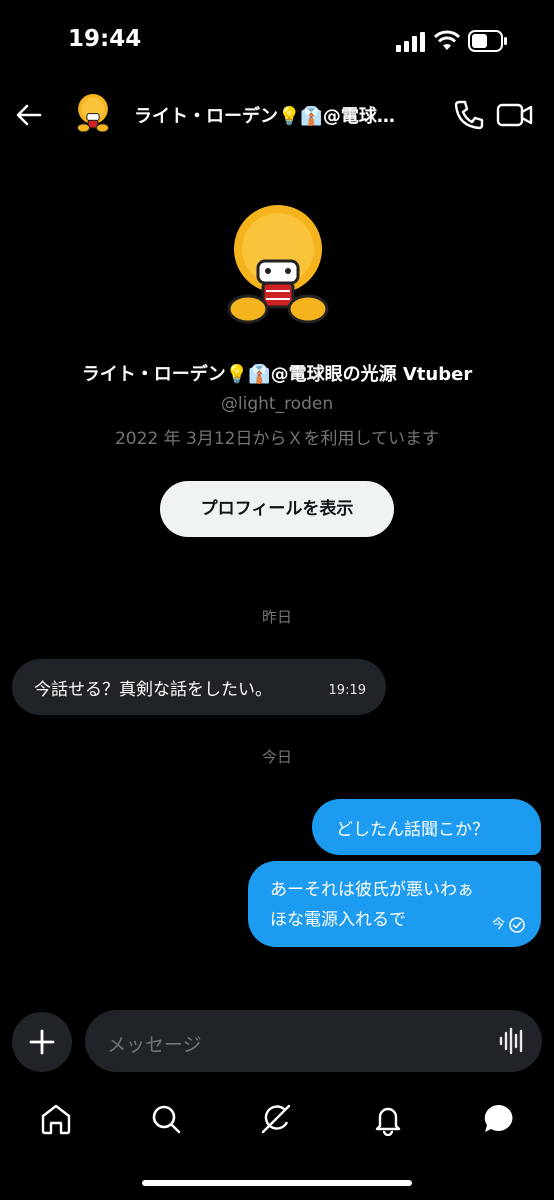 This screenshot has height=1200, width=554. Describe the element at coordinates (498, 924) in the screenshot. I see `message-time: 今` at that location.